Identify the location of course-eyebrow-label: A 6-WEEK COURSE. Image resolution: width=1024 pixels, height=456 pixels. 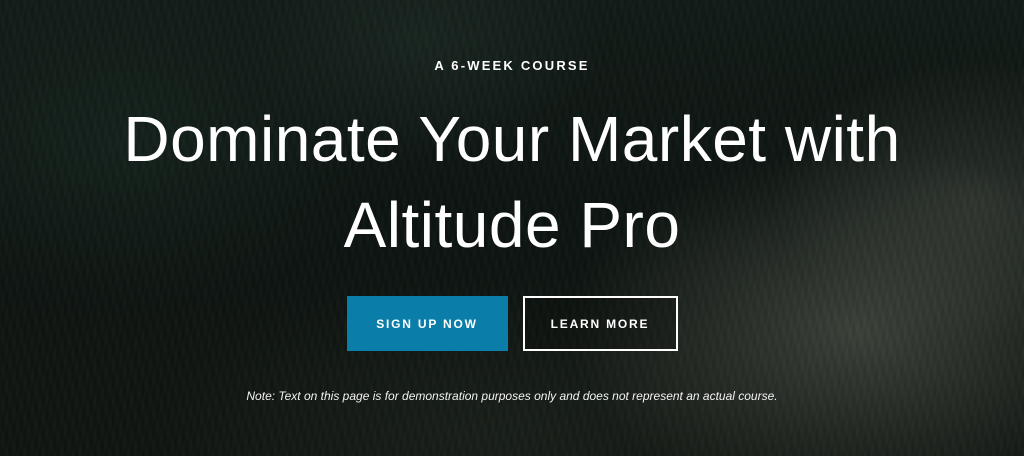
(512, 65).